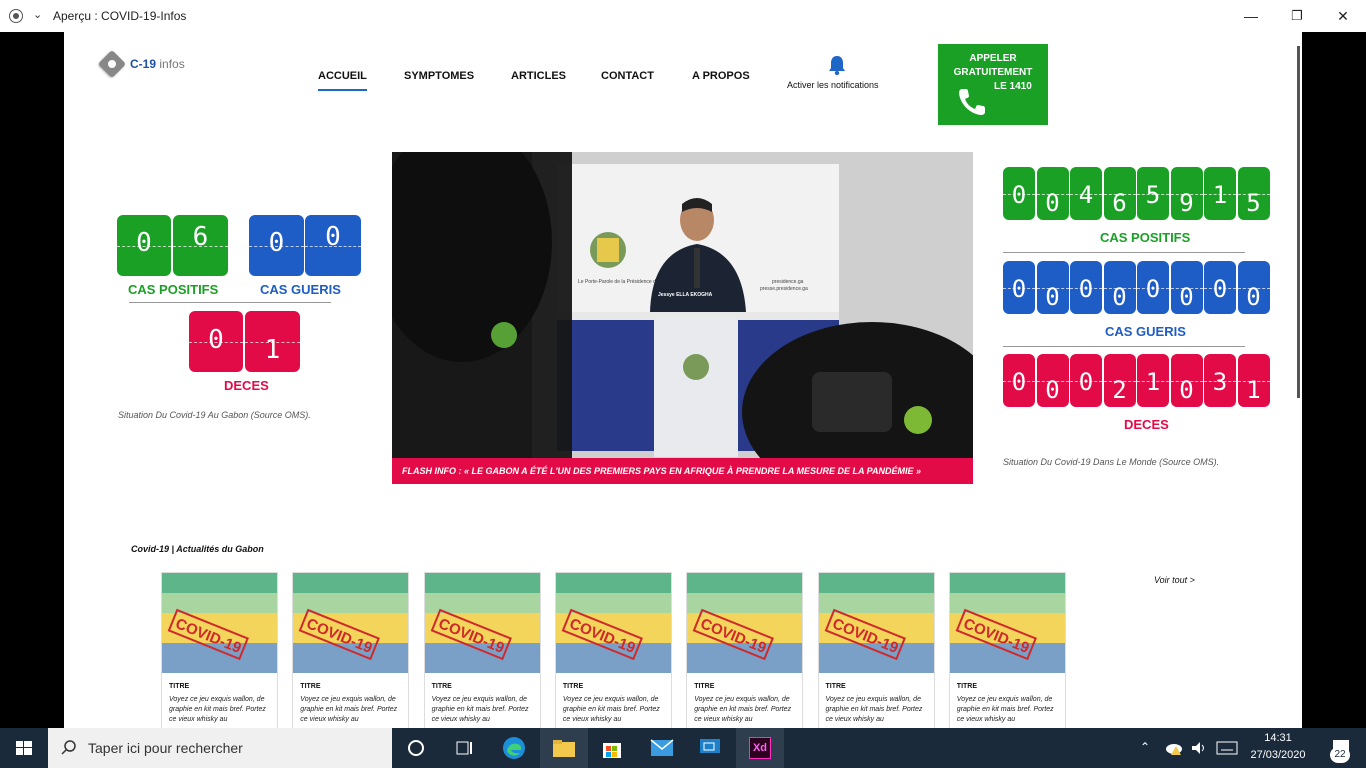  Describe the element at coordinates (464, 748) in the screenshot. I see `task-view-icon` at that location.